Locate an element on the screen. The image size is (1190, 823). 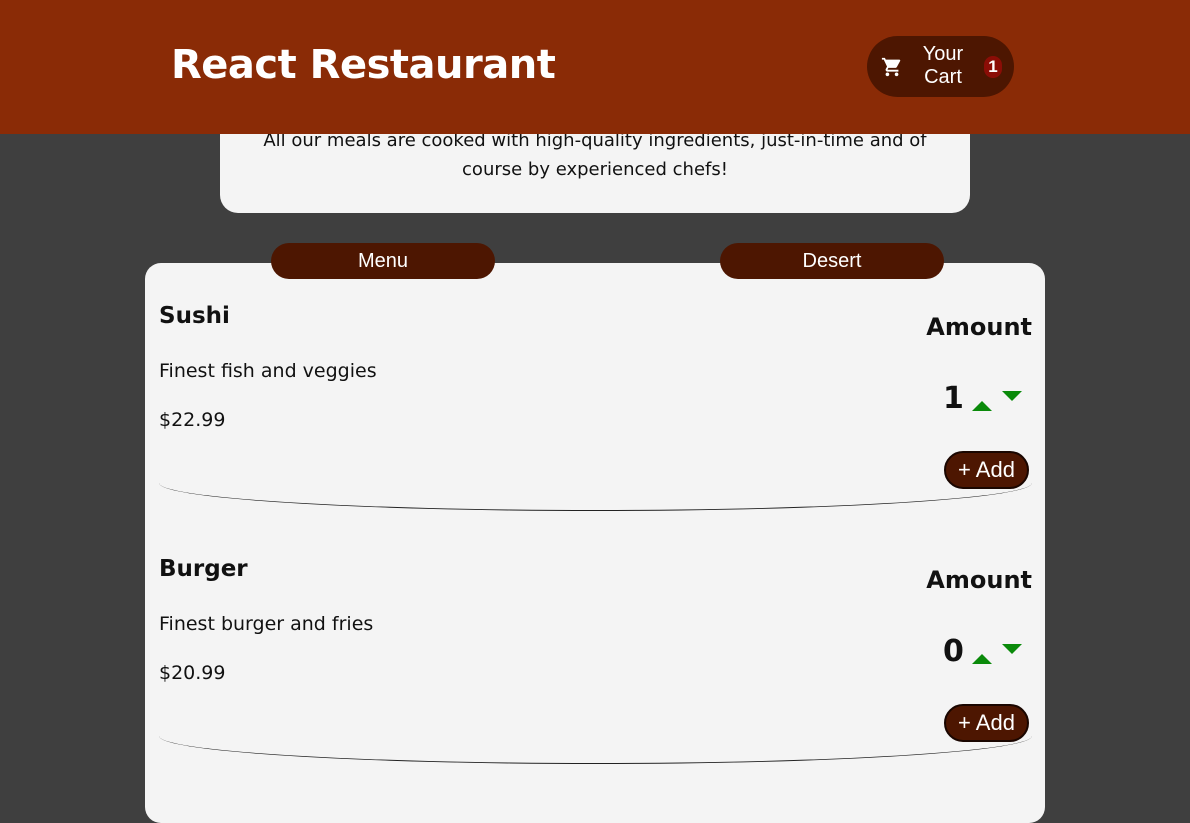
meal-name: Sushi is located at coordinates (194, 316).